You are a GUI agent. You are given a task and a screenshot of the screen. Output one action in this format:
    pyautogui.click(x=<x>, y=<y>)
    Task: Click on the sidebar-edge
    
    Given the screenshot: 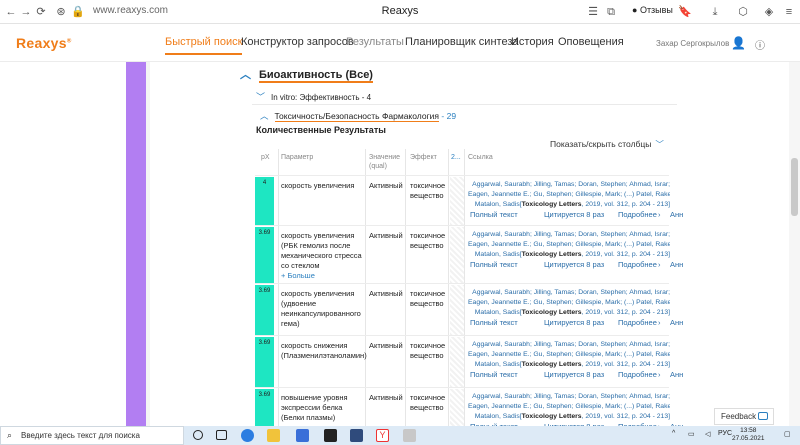 What is the action you would take?
    pyautogui.click(x=148, y=244)
    